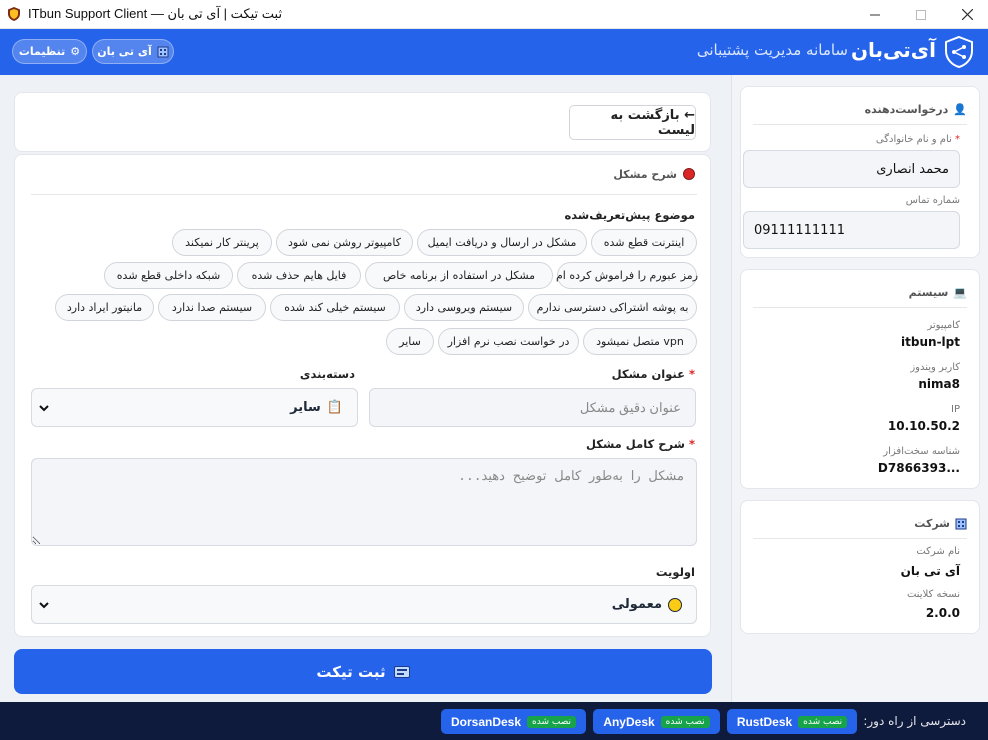 This screenshot has height=740, width=988. What do you see at coordinates (860, 524) in the screenshot?
I see `company-header: شرکت` at bounding box center [860, 524].